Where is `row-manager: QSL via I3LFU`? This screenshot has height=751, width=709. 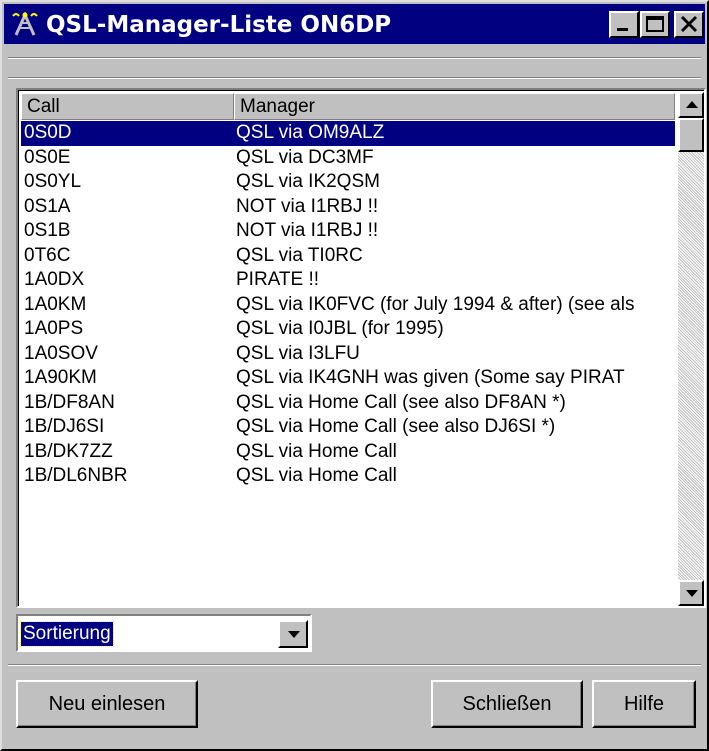
row-manager: QSL via I3LFU is located at coordinates (298, 353).